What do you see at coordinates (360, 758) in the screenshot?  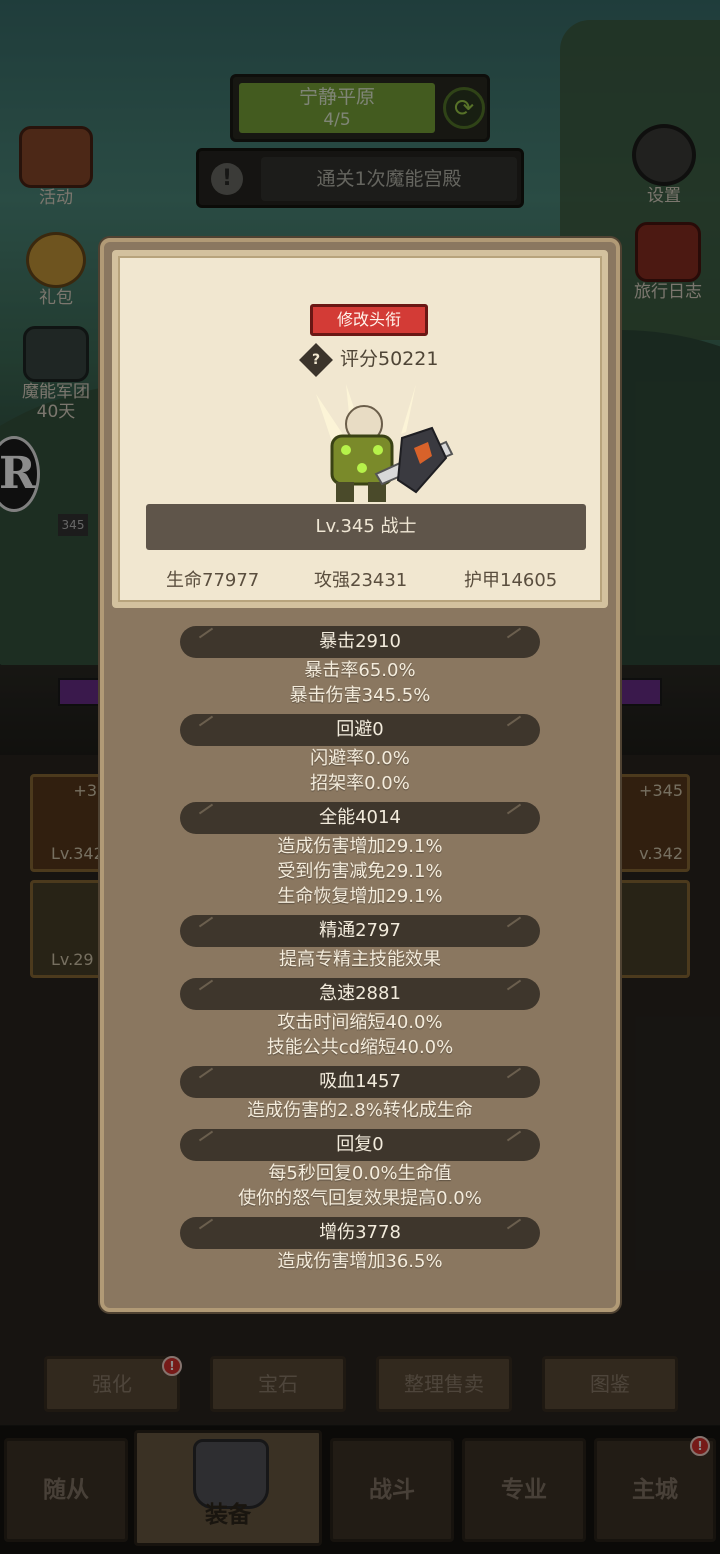 I see `stat-line: 闪避率0.0%` at bounding box center [360, 758].